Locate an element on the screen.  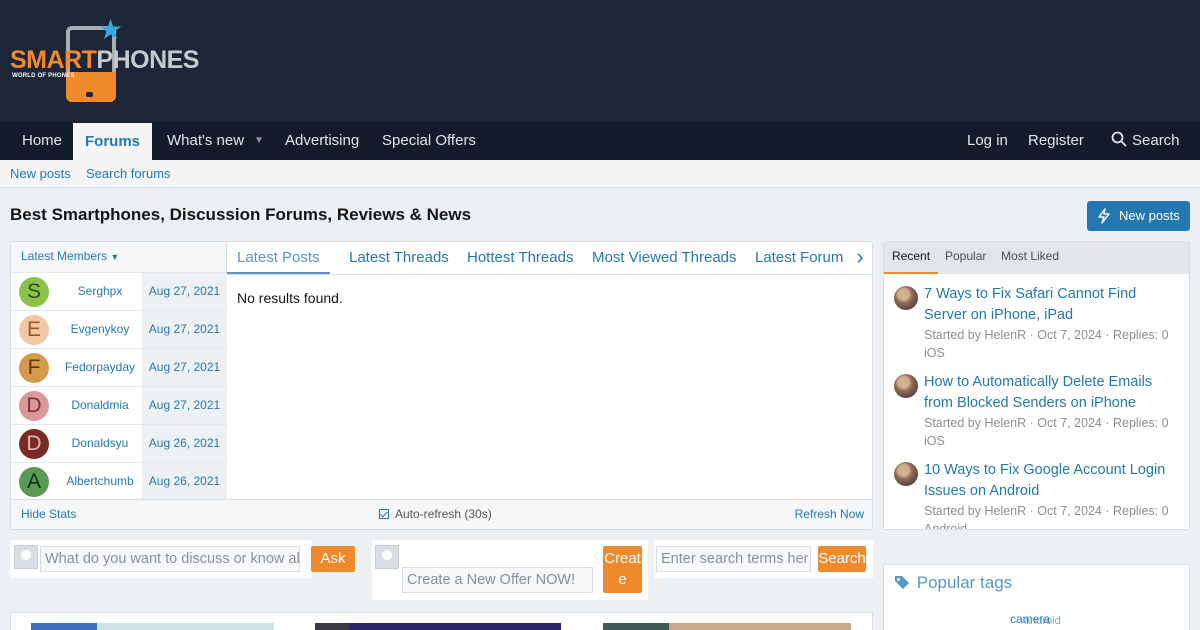
logo-wordmark: SMARTPHONES is located at coordinates (104, 60).